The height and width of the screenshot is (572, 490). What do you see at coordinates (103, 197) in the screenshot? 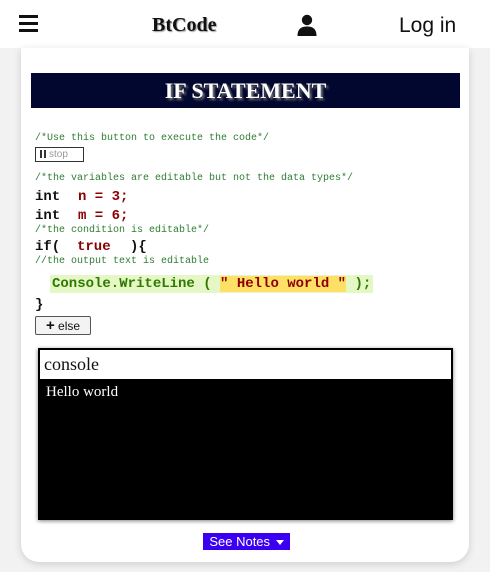
I see `var-n-editor: n = 3;` at bounding box center [103, 197].